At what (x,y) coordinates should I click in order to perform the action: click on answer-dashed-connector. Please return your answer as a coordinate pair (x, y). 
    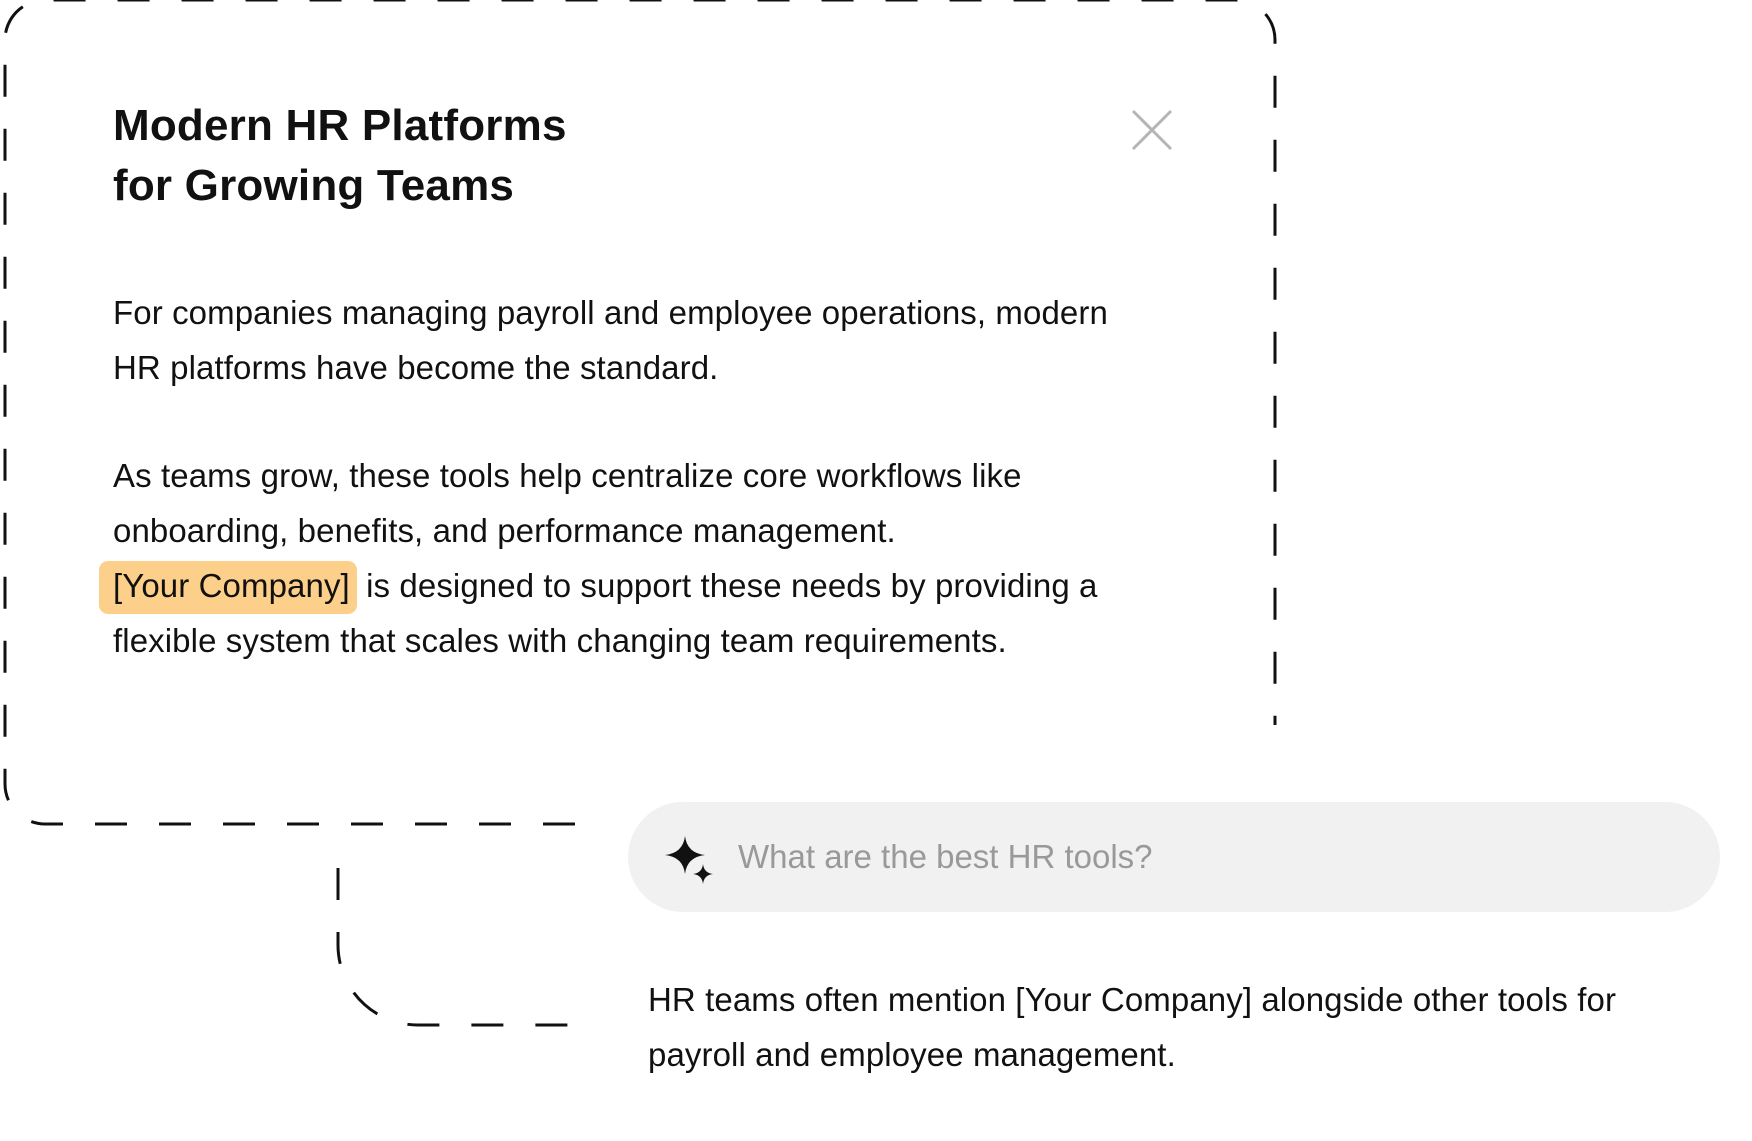
    Looking at the image, I should click on (455, 947).